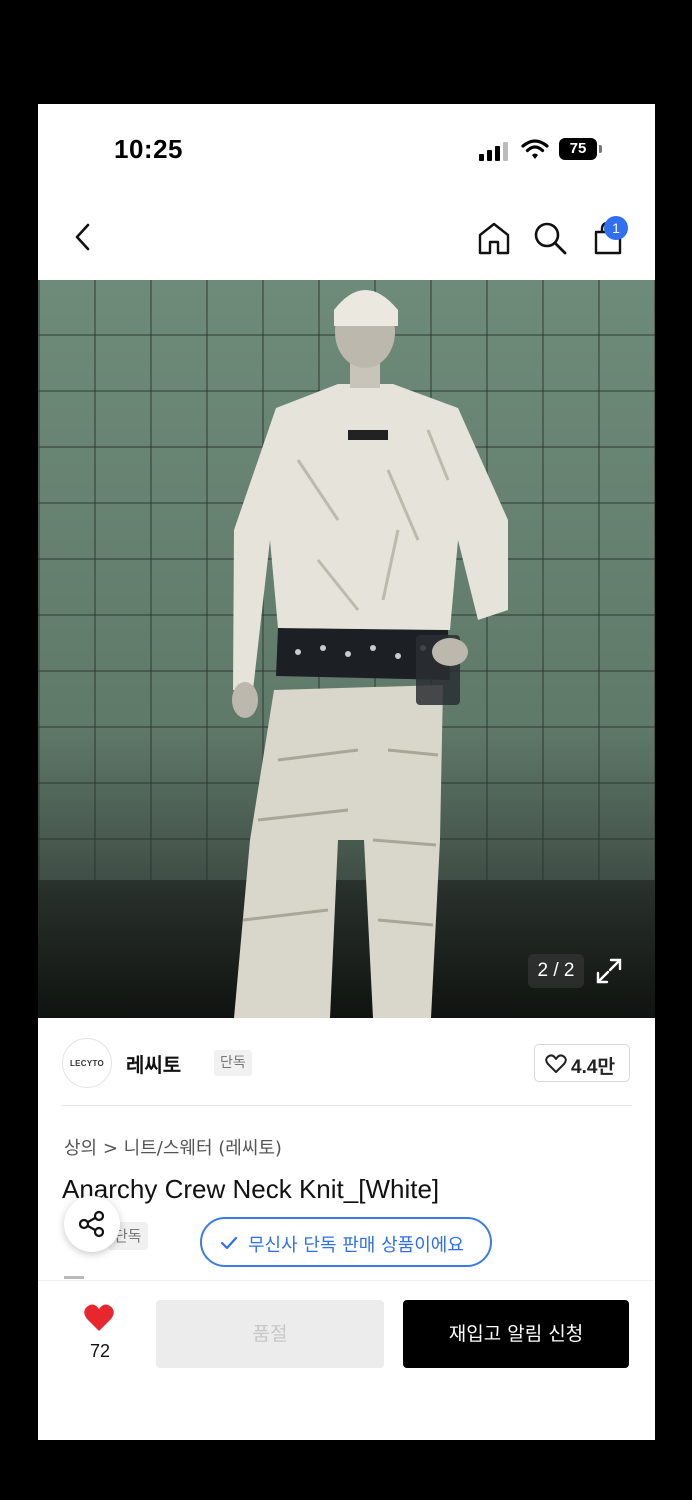 The width and height of the screenshot is (692, 1500). What do you see at coordinates (578, 149) in the screenshot?
I see `battery-indicator: 75` at bounding box center [578, 149].